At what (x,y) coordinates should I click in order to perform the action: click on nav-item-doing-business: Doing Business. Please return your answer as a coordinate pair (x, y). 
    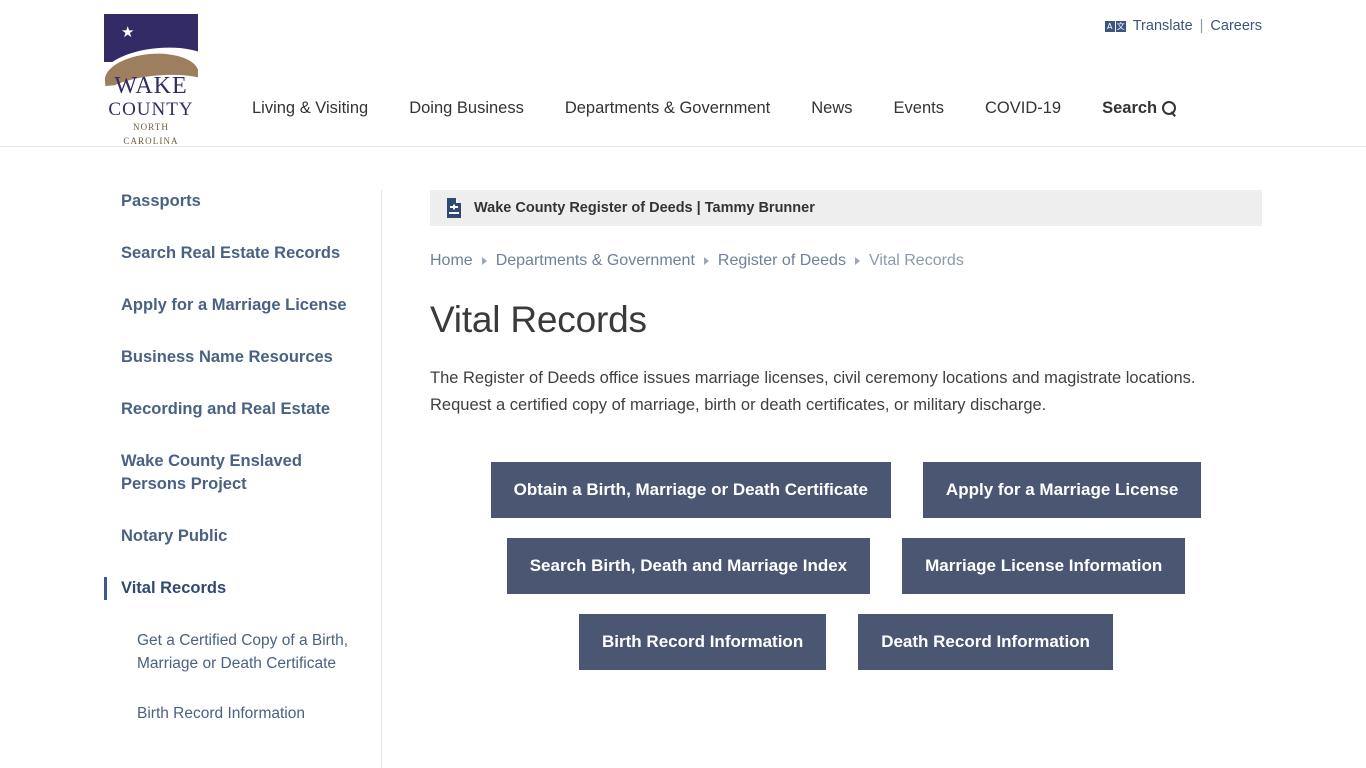
    Looking at the image, I should click on (466, 108).